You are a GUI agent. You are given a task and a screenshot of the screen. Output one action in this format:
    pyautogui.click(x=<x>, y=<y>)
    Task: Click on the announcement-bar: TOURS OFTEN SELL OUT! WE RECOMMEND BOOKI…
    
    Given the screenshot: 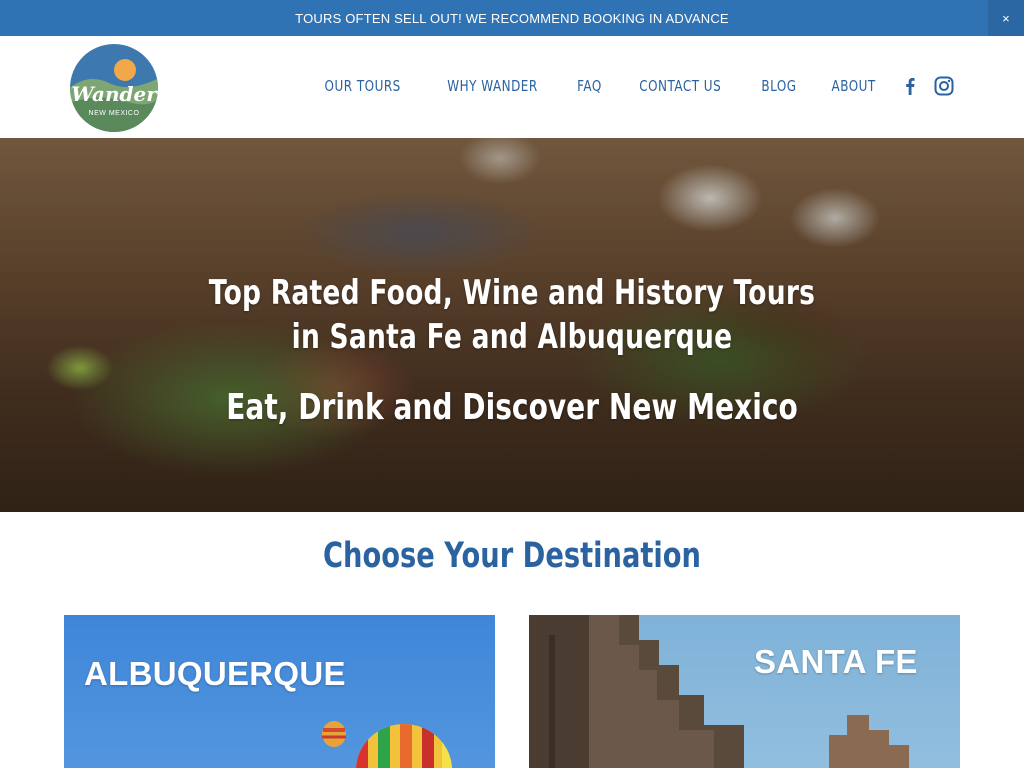 What is the action you would take?
    pyautogui.click(x=512, y=18)
    